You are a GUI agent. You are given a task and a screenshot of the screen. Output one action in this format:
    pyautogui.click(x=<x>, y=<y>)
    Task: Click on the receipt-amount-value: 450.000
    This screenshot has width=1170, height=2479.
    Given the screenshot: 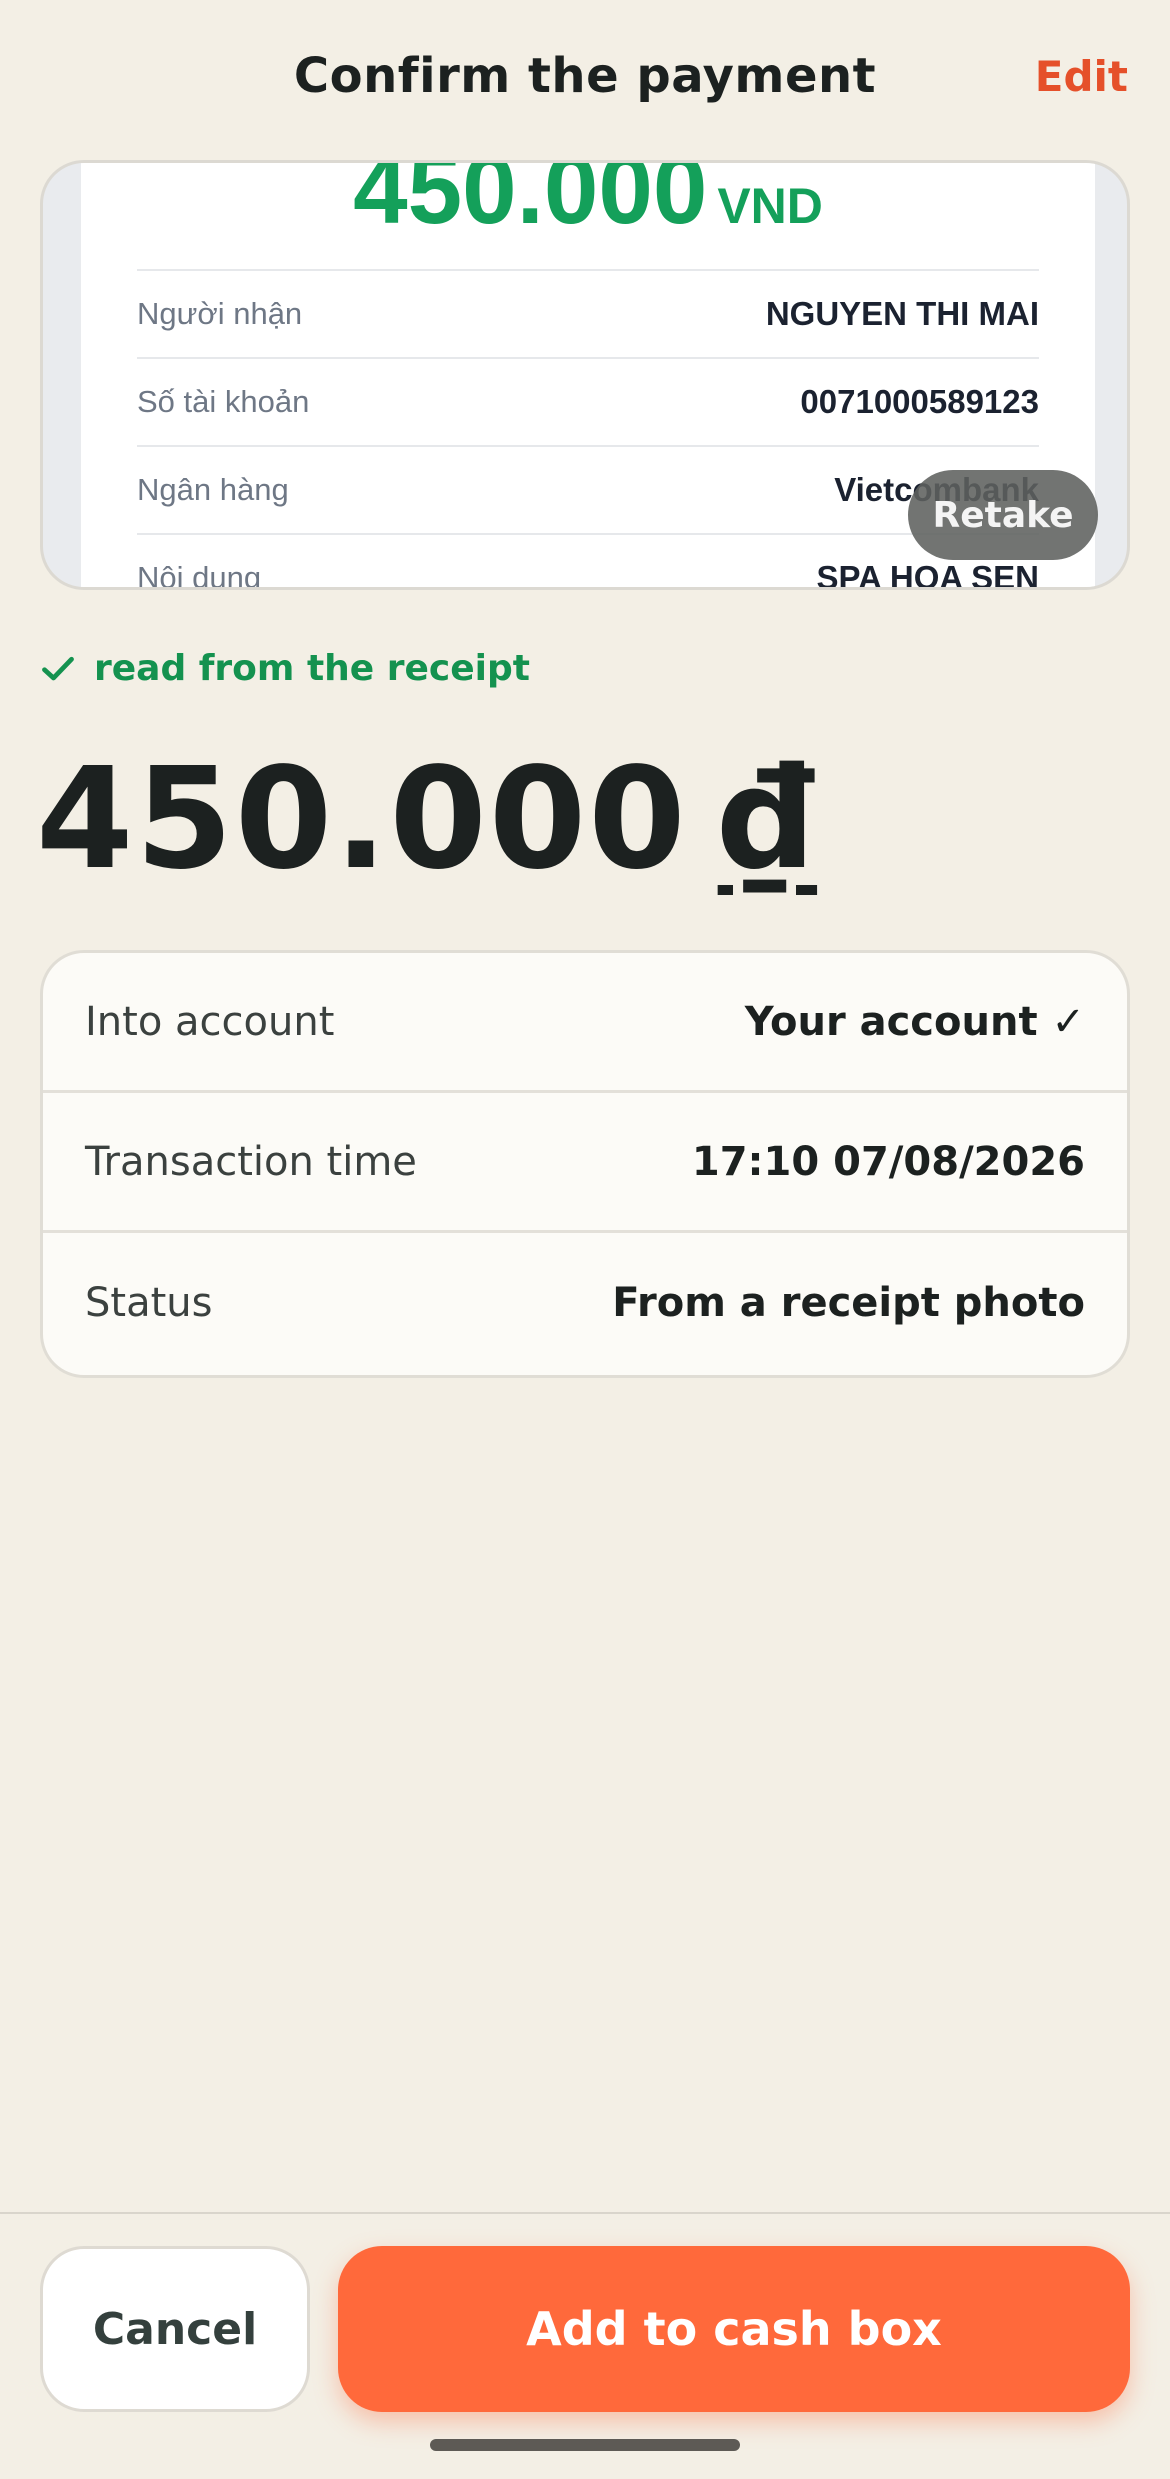 What is the action you would take?
    pyautogui.click(x=530, y=202)
    